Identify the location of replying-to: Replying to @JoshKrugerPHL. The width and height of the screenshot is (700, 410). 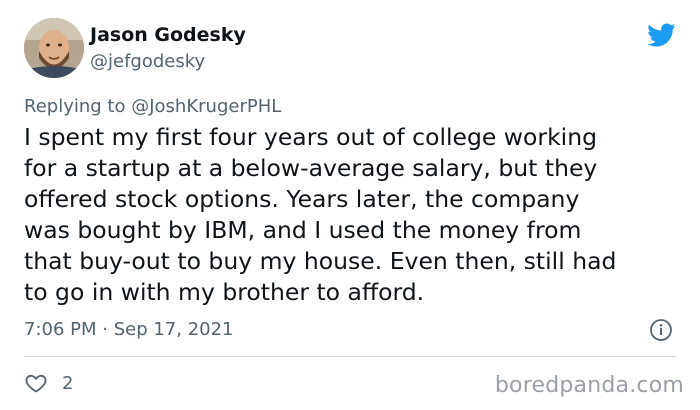
(152, 106).